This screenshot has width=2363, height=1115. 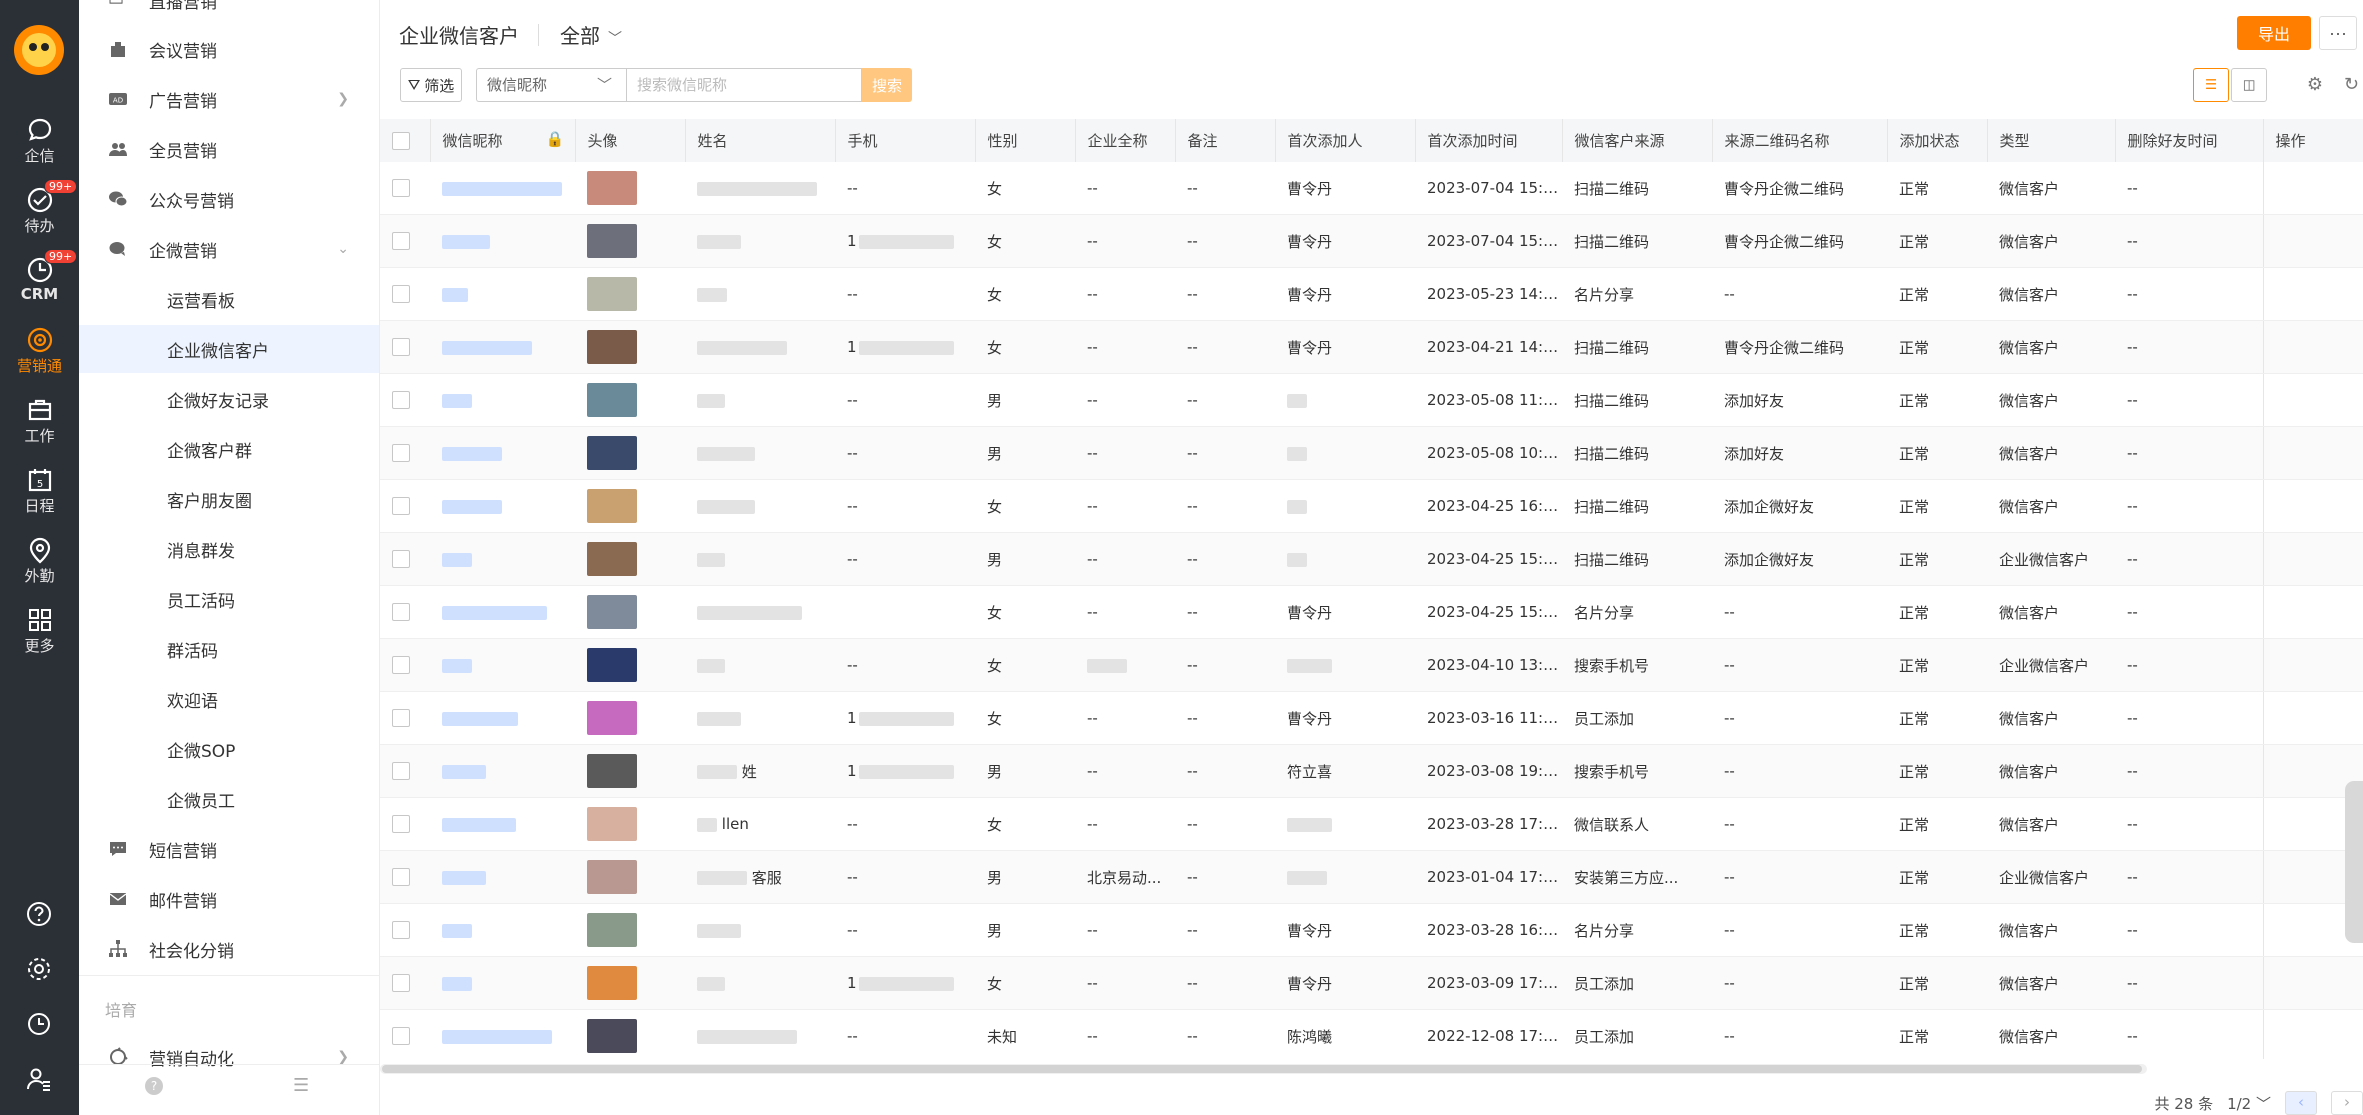 What do you see at coordinates (229, 849) in the screenshot?
I see `sidebar-item-sms: 短信营销` at bounding box center [229, 849].